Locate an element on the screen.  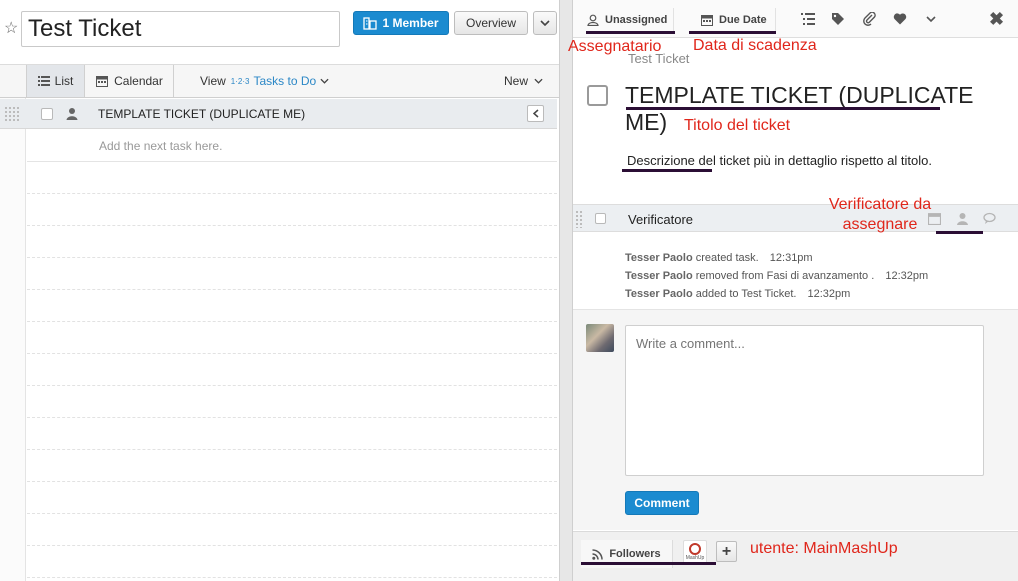
comment-bubble-icon is located at coordinates (989, 218).